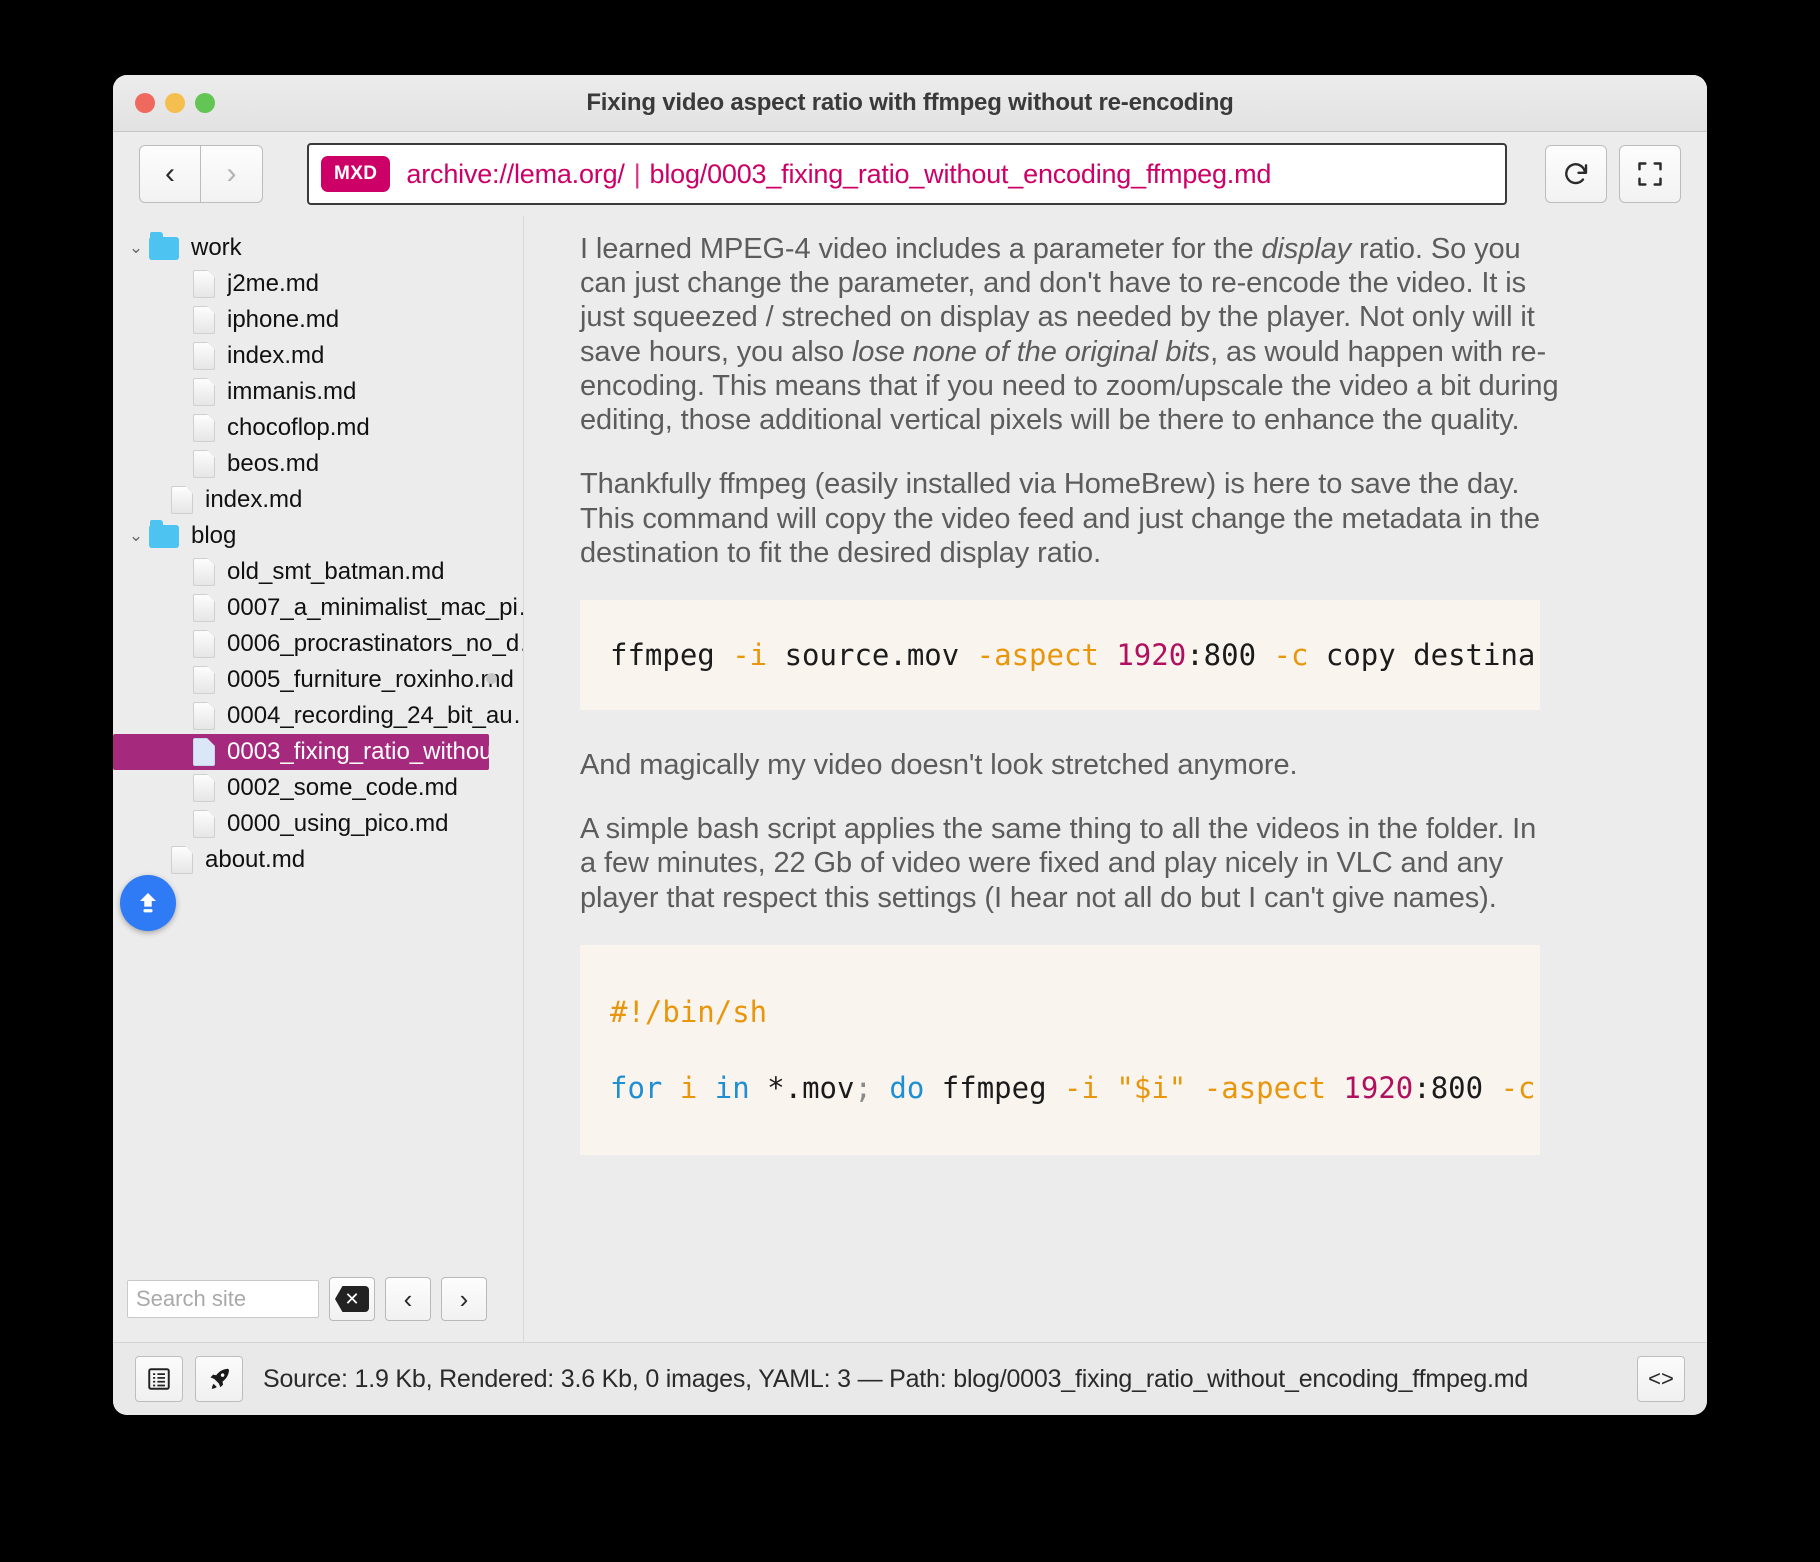 The image size is (1820, 1562). I want to click on tree-item-label: work, so click(216, 247).